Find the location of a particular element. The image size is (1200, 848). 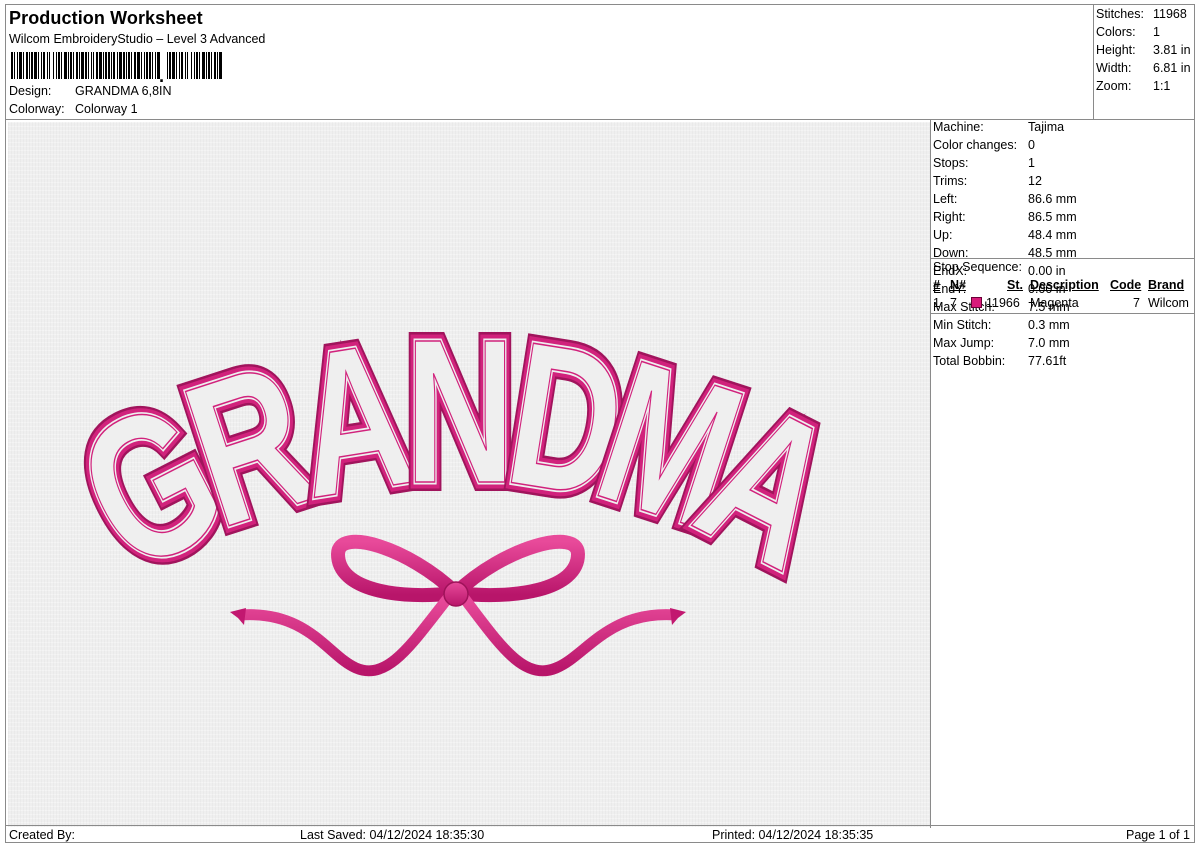

info-label: Max Jump: is located at coordinates (964, 343).